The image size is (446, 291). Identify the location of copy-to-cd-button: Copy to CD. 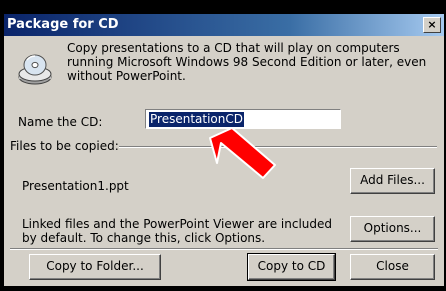
(291, 267).